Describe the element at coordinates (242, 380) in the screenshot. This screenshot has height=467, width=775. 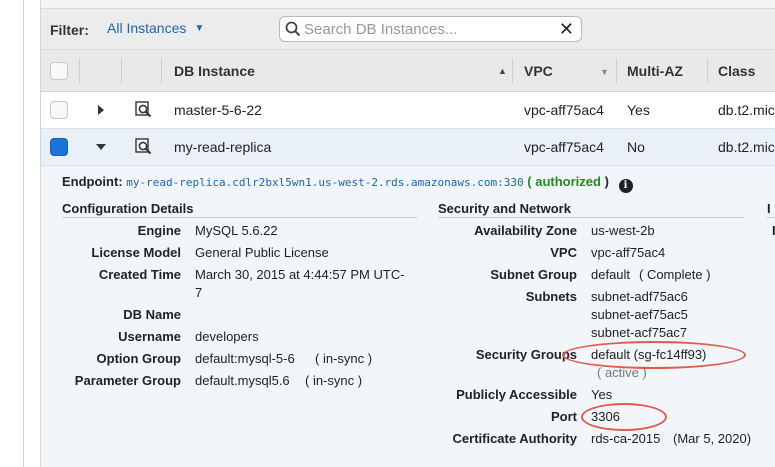
I see `parameter-group-link: default.mysql5.6` at that location.